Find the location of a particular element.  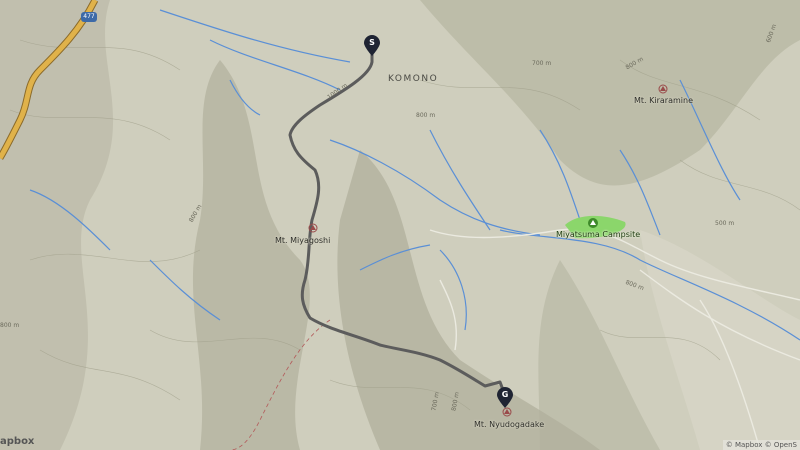

place-label-komono: KOMONO is located at coordinates (413, 79).